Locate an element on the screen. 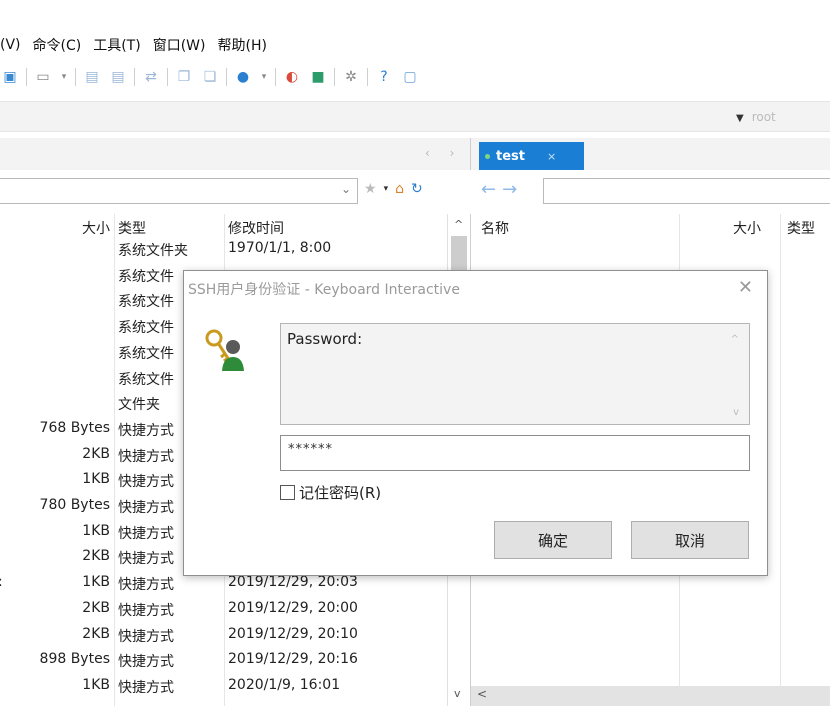 This screenshot has width=830, height=706. back-forward-arrows-icon: ←→ is located at coordinates (502, 189).